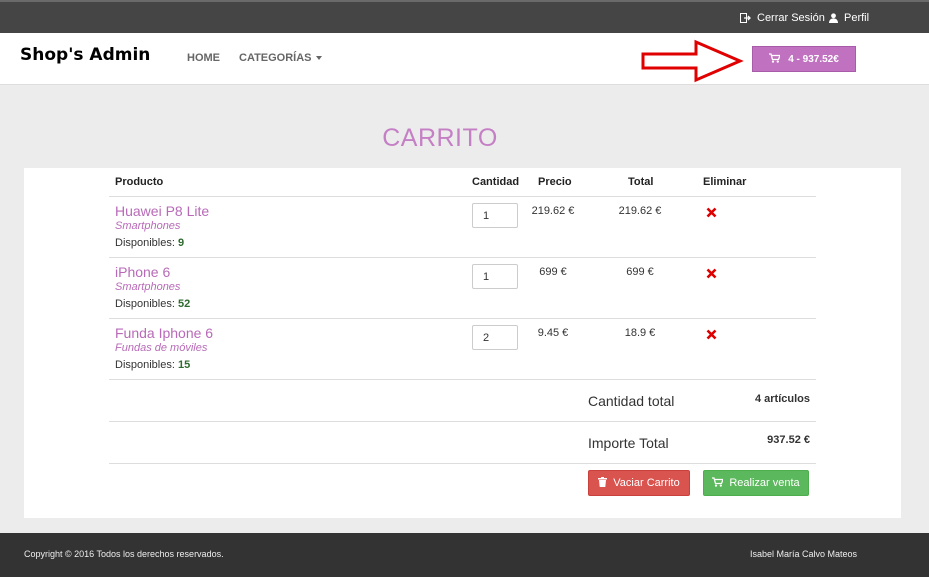 This screenshot has width=929, height=577. Describe the element at coordinates (791, 18) in the screenshot. I see `logout-label: Cerrar Sesión` at that location.